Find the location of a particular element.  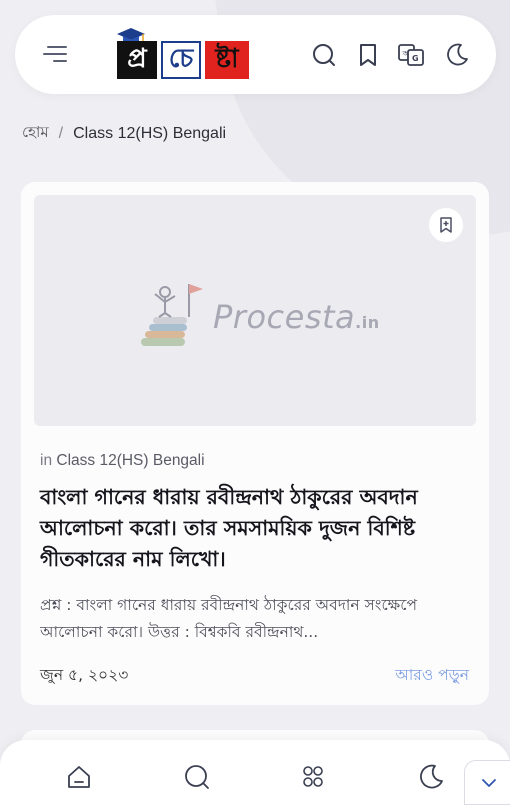

watermark-suffix: .in is located at coordinates (367, 322).